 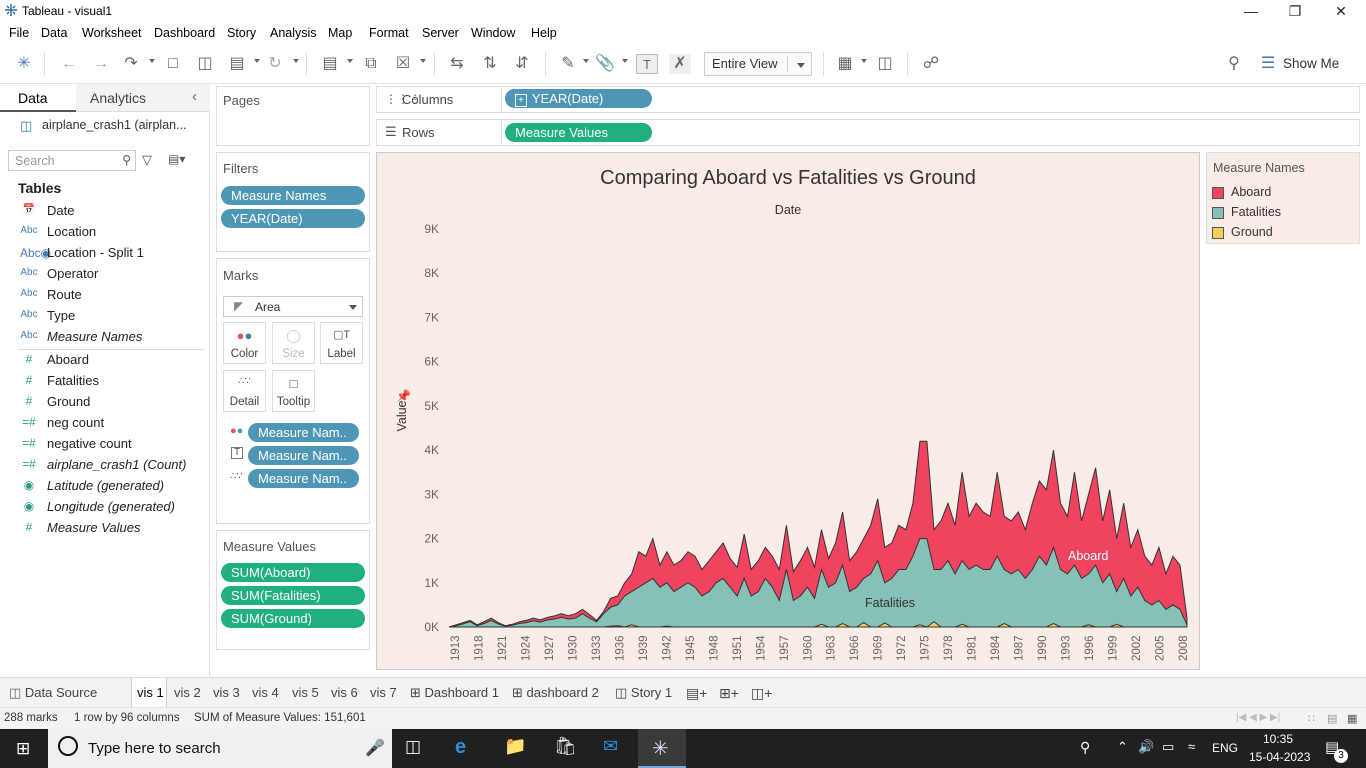 I want to click on task-view-icon: ◫, so click(x=413, y=747).